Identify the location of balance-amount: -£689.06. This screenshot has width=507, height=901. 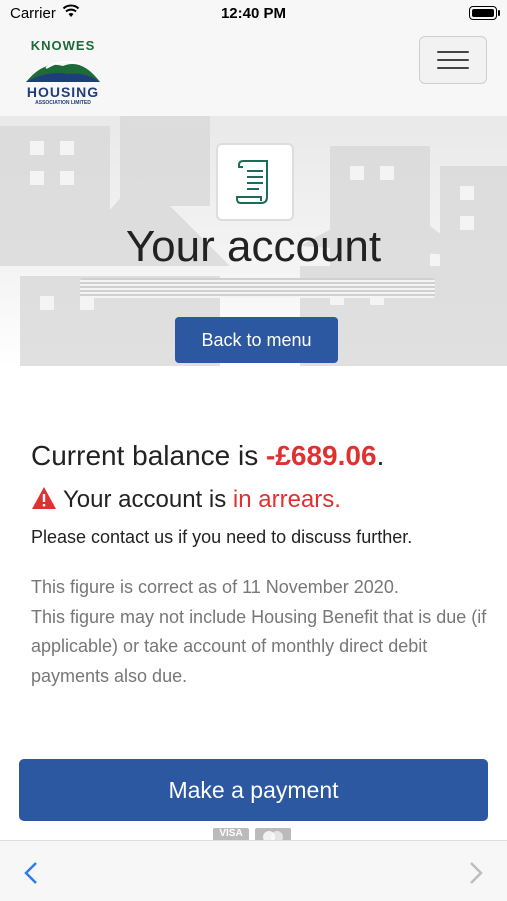
(321, 455).